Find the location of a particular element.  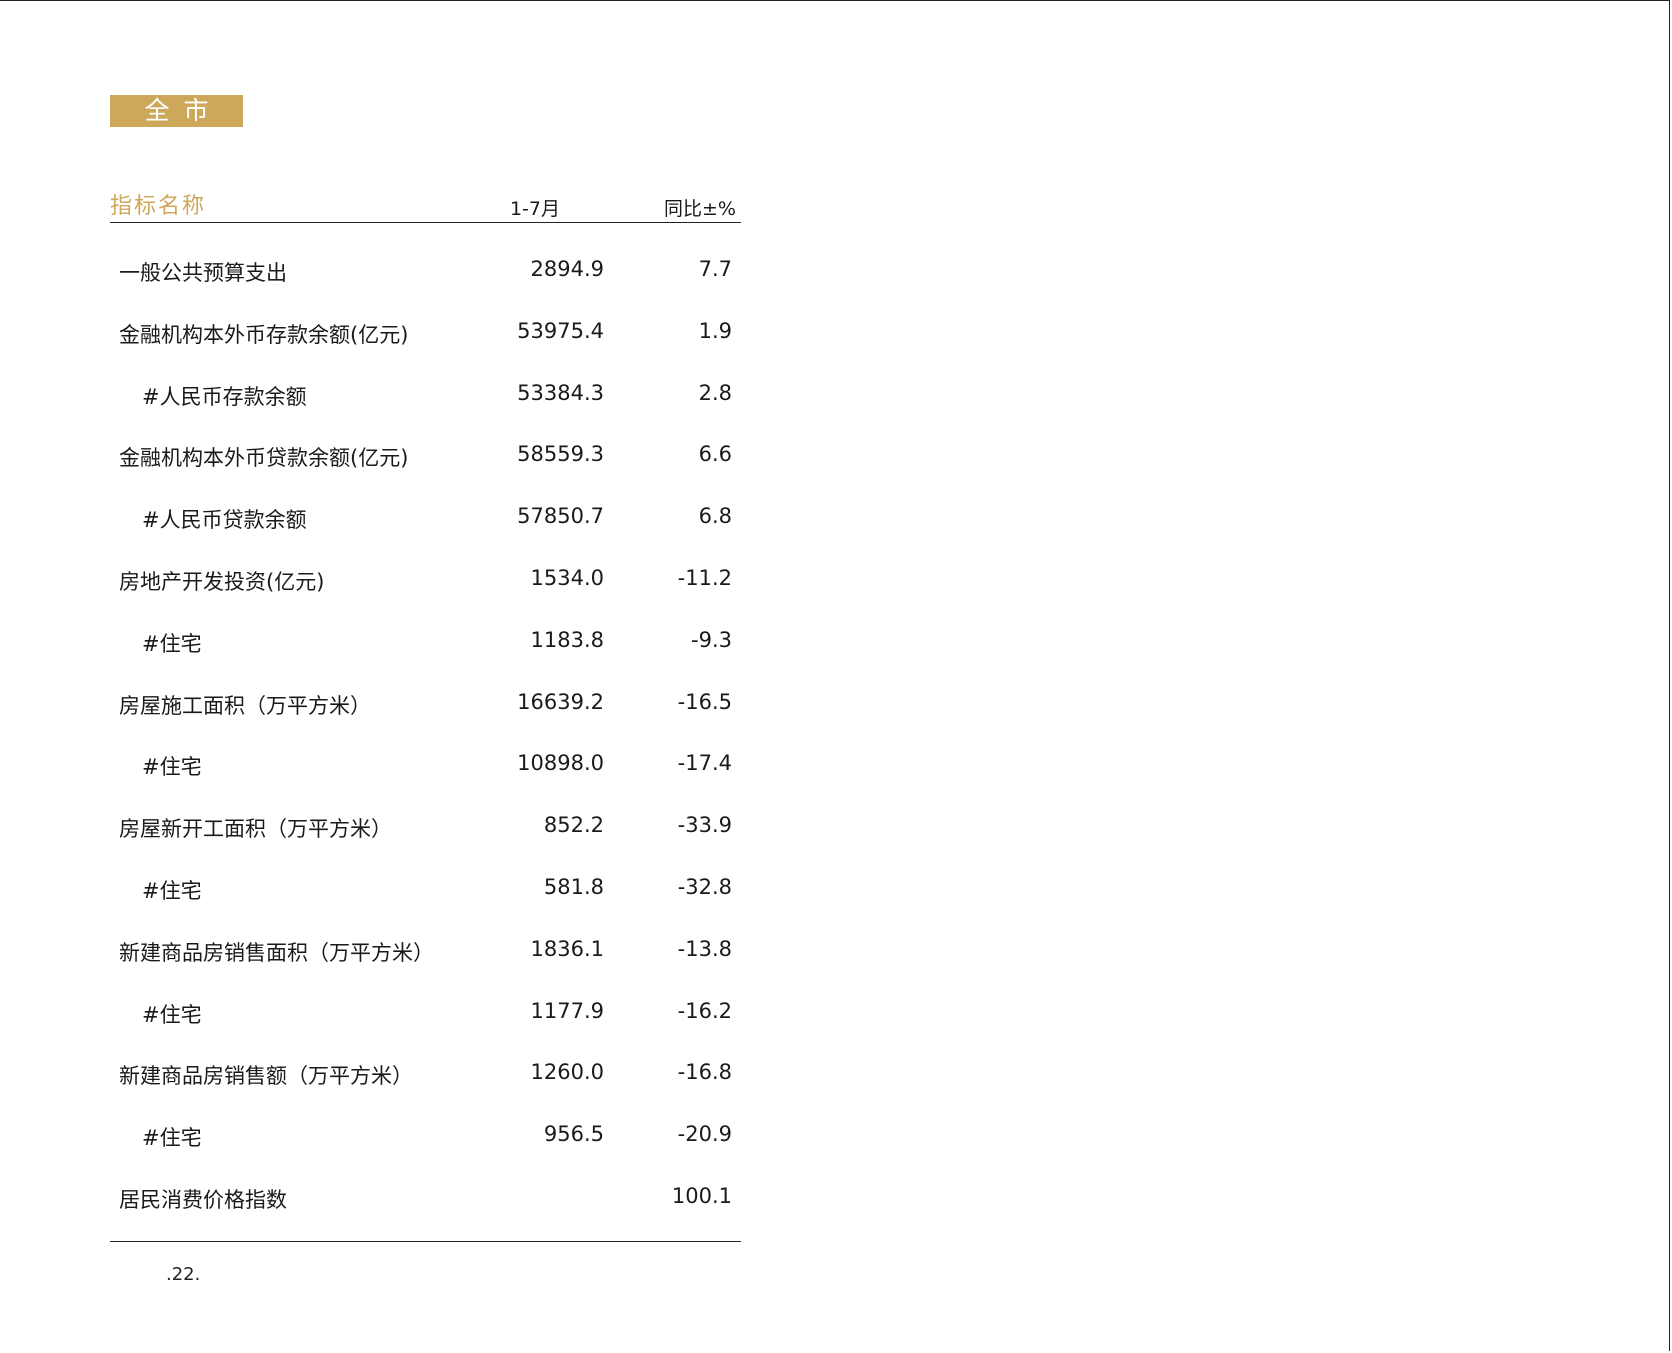

row-period-value: 1534.0 is located at coordinates (567, 577).